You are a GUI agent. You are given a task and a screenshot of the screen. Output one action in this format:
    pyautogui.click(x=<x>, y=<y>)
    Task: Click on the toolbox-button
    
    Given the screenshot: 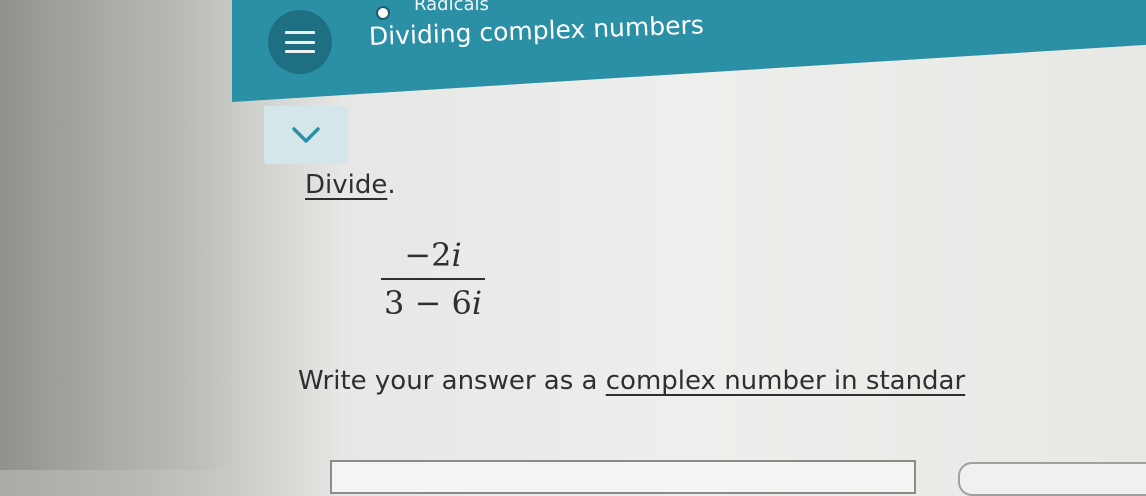 What is the action you would take?
    pyautogui.click(x=1052, y=479)
    